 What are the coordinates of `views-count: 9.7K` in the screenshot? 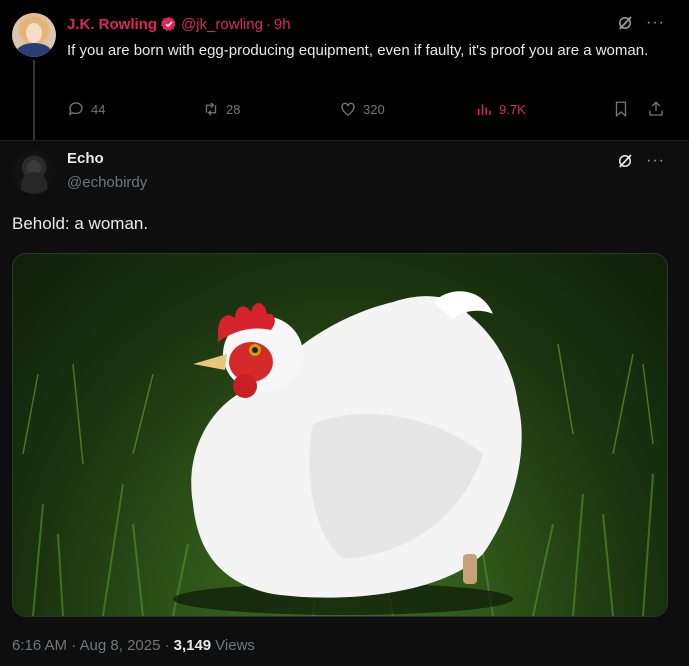 It's located at (512, 109).